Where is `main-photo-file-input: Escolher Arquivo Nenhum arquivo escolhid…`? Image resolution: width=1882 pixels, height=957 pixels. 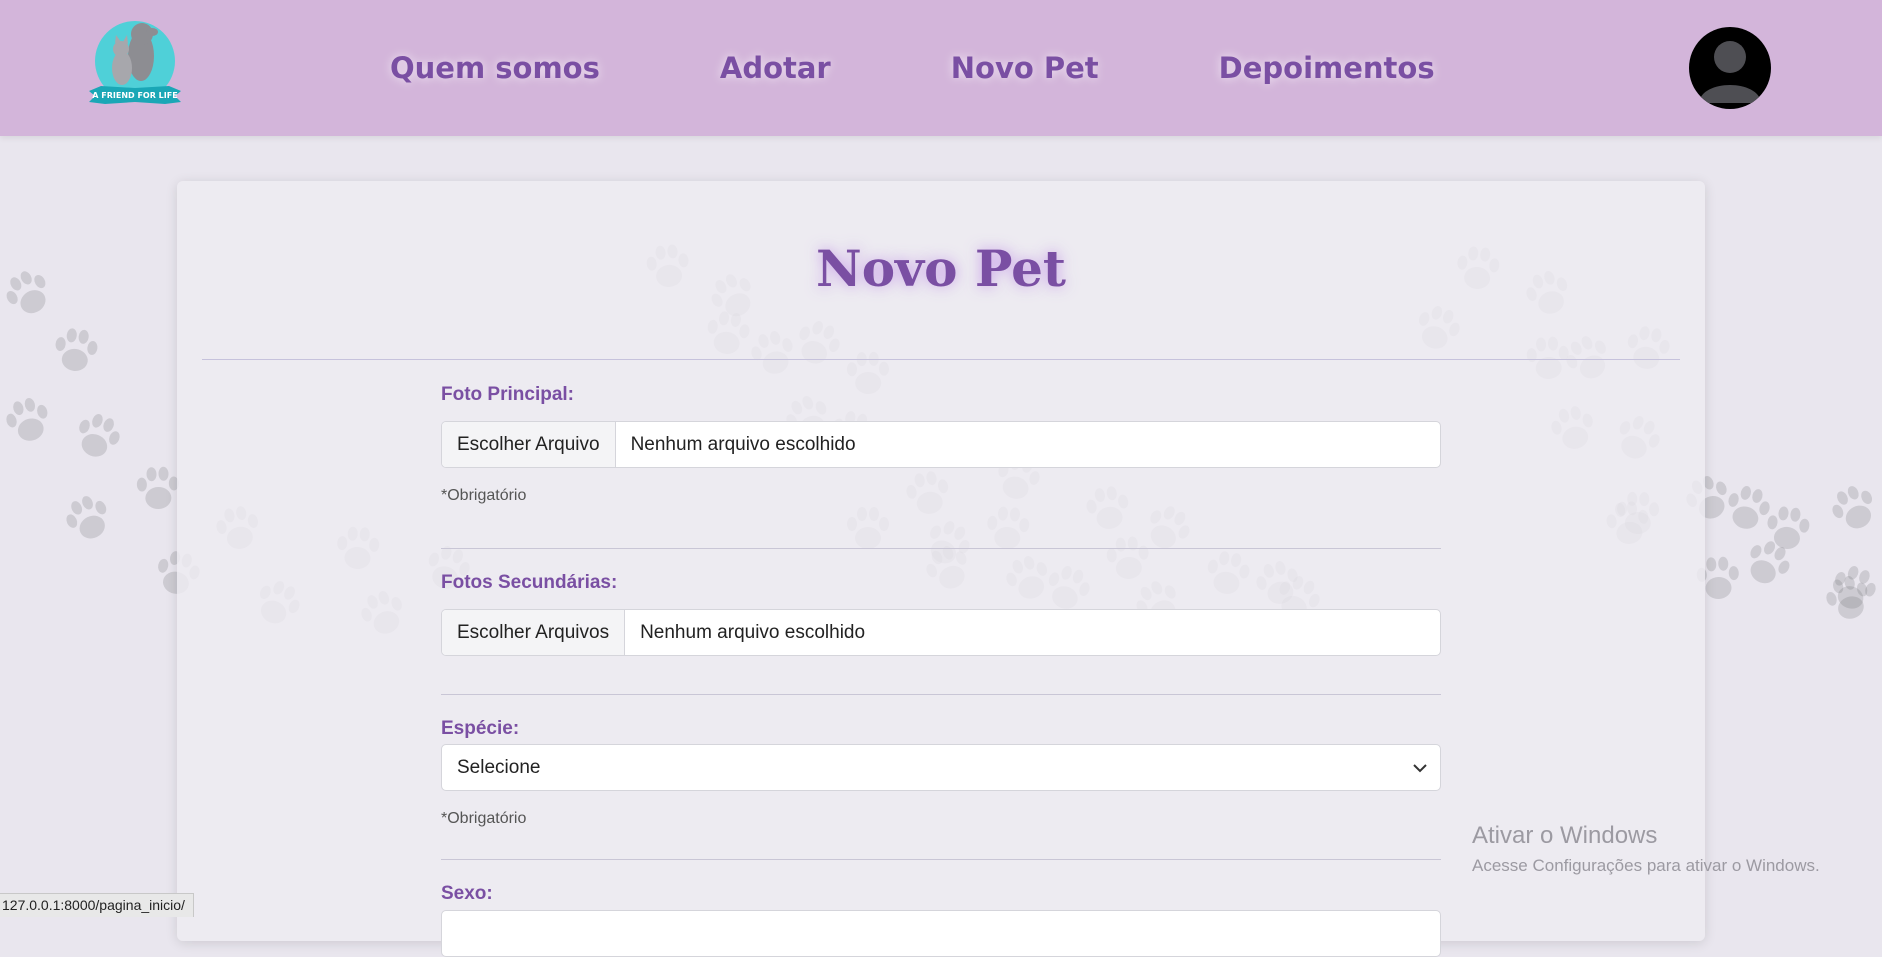
main-photo-file-input: Escolher Arquivo Nenhum arquivo escolhid… is located at coordinates (941, 444).